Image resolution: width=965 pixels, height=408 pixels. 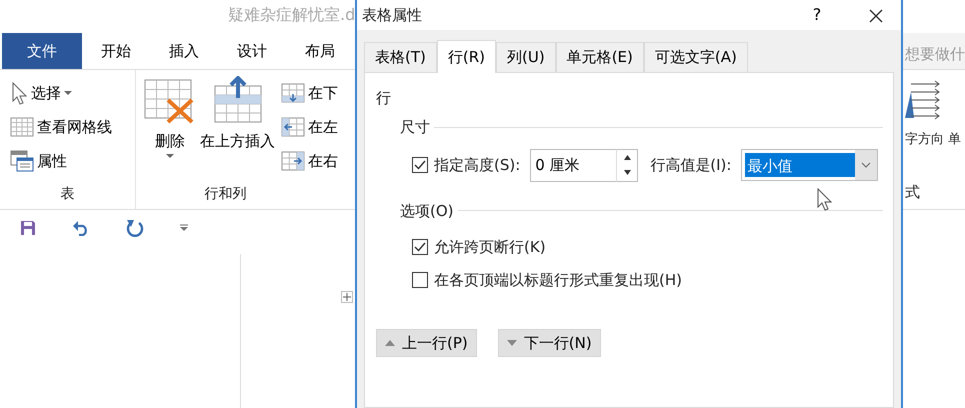 What do you see at coordinates (691, 165) in the screenshot?
I see `field-label: 行高值是(I):` at bounding box center [691, 165].